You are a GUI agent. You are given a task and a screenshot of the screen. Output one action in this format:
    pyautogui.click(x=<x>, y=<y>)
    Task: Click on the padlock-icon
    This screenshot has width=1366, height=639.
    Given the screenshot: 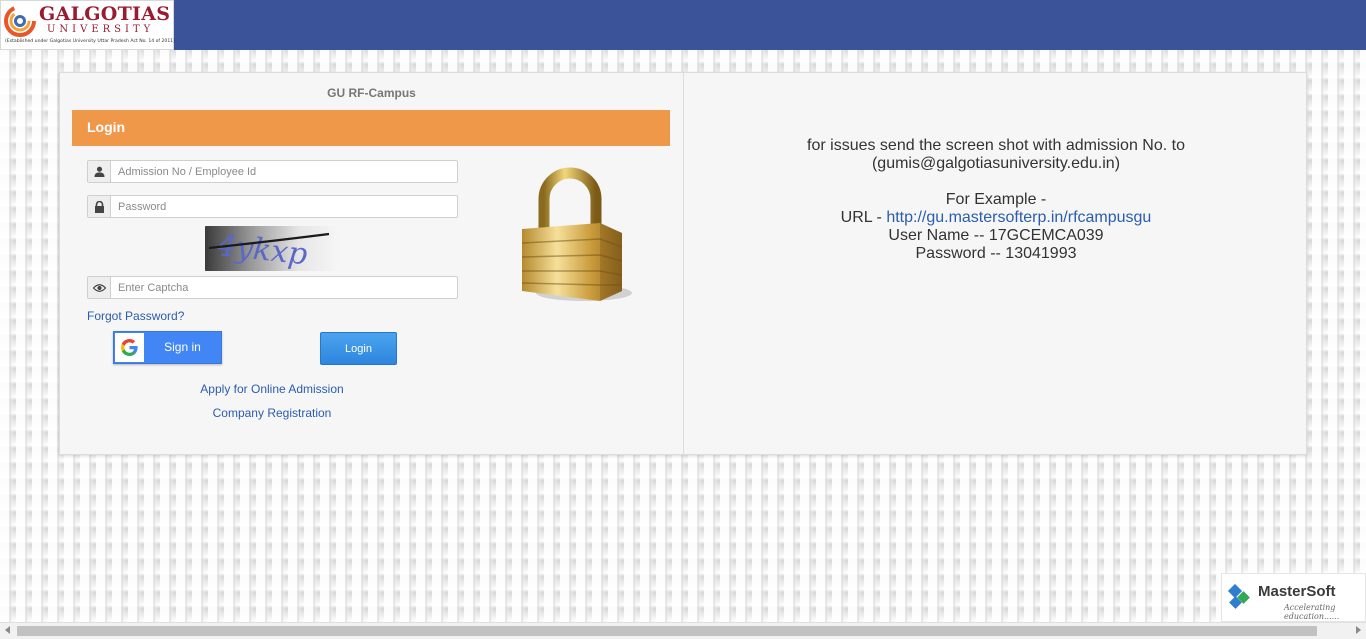 What is the action you would take?
    pyautogui.click(x=576, y=234)
    